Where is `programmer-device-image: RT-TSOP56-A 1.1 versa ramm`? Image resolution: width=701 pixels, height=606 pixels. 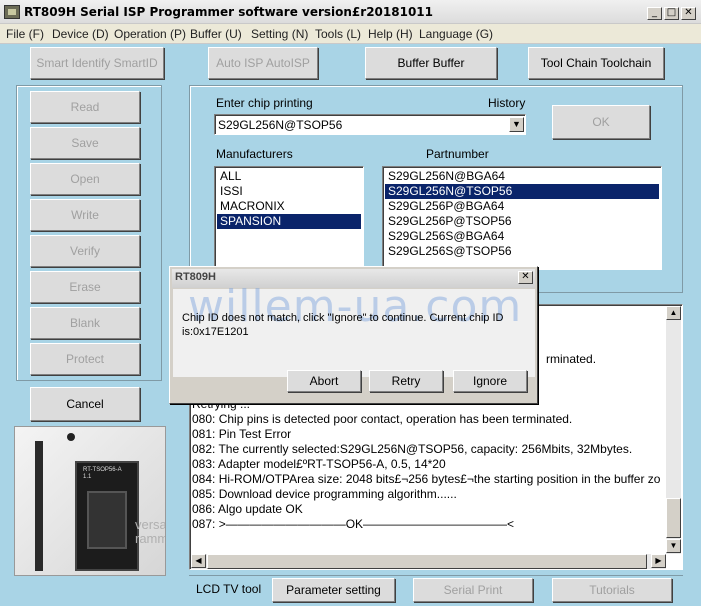 programmer-device-image: RT-TSOP56-A 1.1 versa ramm is located at coordinates (90, 501).